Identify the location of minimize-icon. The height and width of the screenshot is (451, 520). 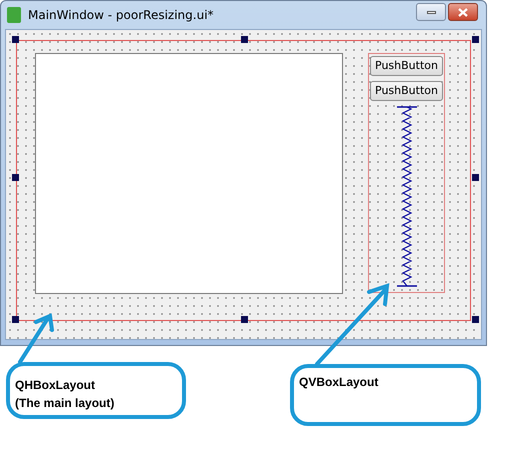
(431, 12).